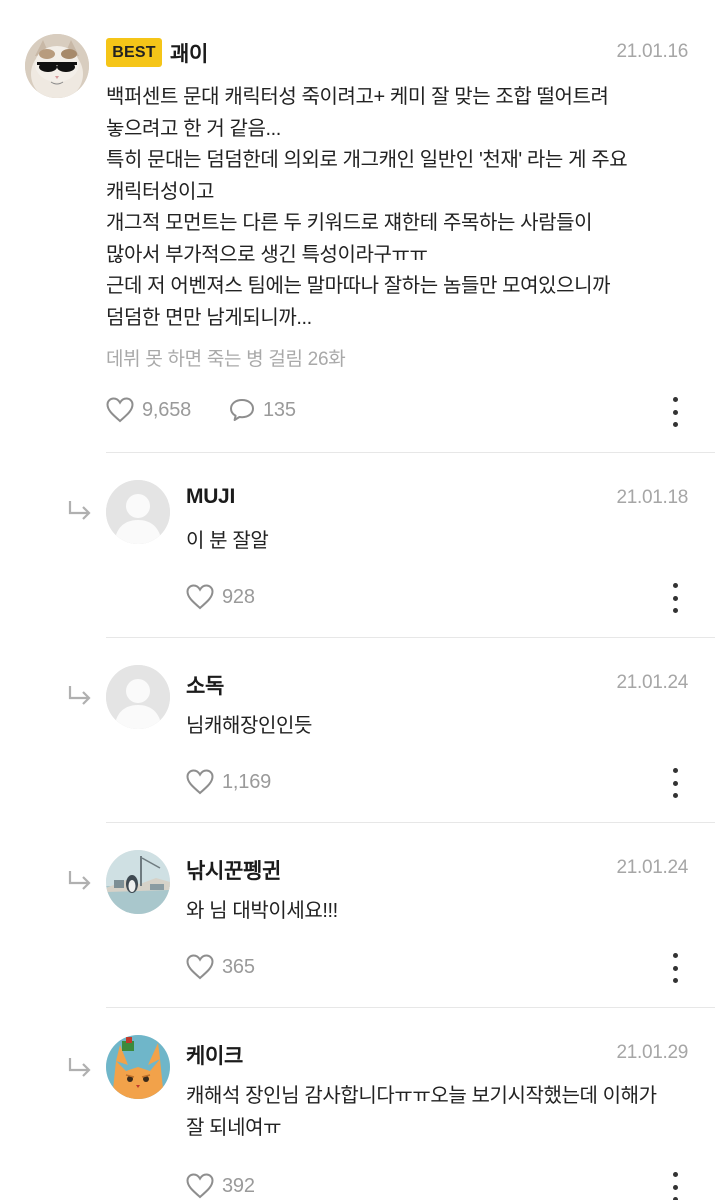 Image resolution: width=715 pixels, height=1200 pixels. Describe the element at coordinates (138, 1067) in the screenshot. I see `orange-cat-avatar` at that location.